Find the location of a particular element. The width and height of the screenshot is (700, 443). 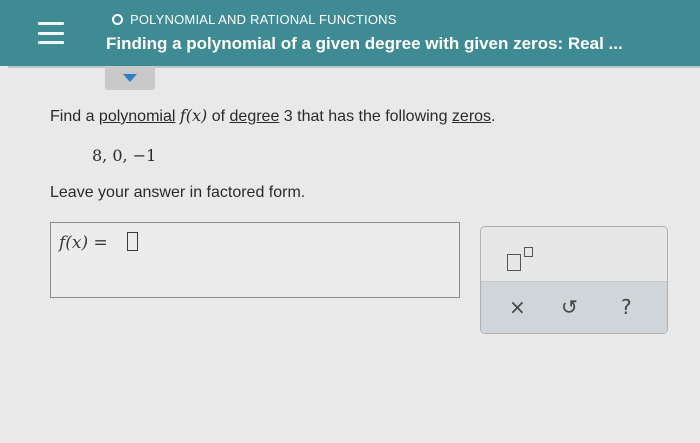

answer-area: f(x) = is located at coordinates (255, 260).